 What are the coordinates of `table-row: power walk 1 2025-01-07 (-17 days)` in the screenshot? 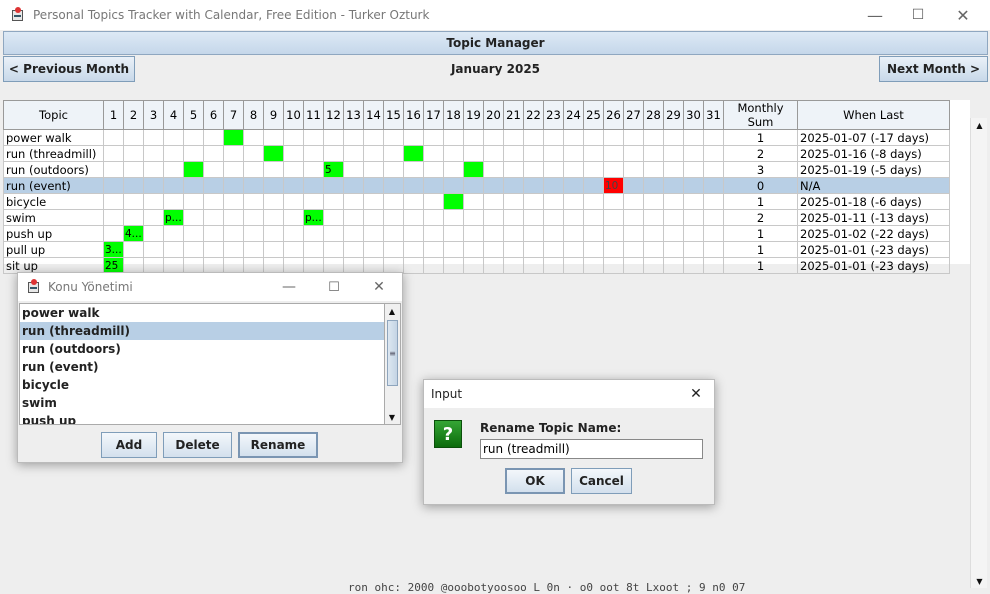 It's located at (476, 137).